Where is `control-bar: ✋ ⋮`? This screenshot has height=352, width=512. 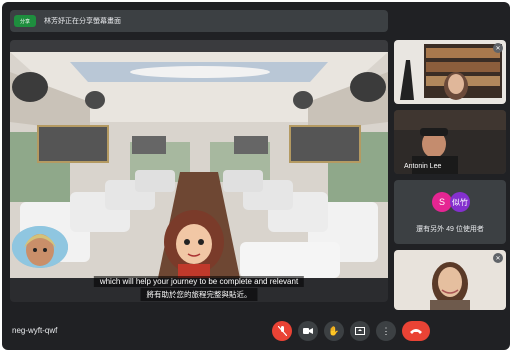 control-bar: ✋ ⋮ is located at coordinates (351, 331).